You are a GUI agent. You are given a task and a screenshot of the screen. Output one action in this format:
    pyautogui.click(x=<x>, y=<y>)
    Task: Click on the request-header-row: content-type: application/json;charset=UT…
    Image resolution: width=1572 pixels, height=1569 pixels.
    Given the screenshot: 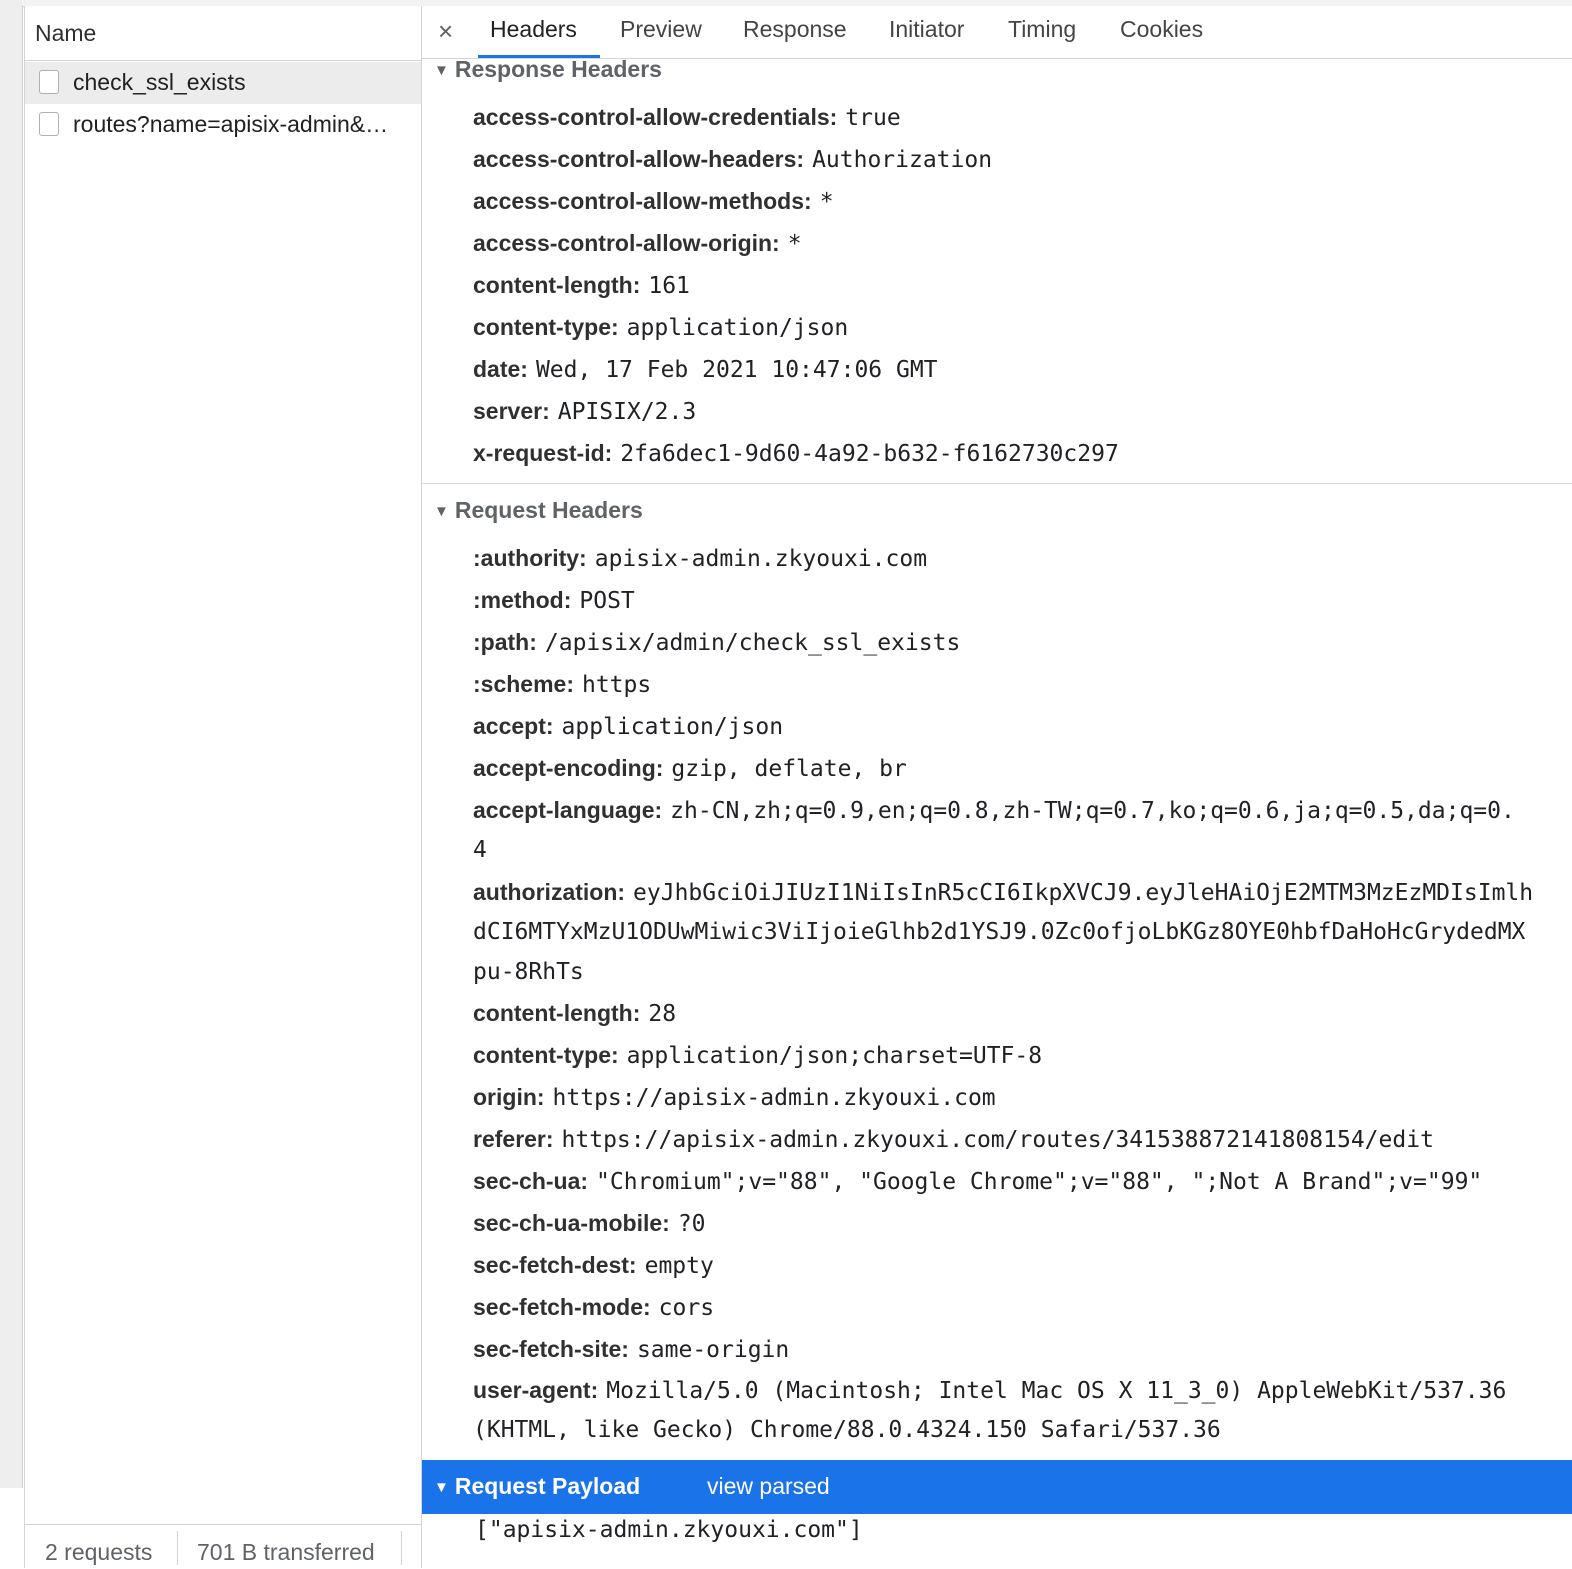 What is the action you would take?
    pyautogui.click(x=757, y=1055)
    